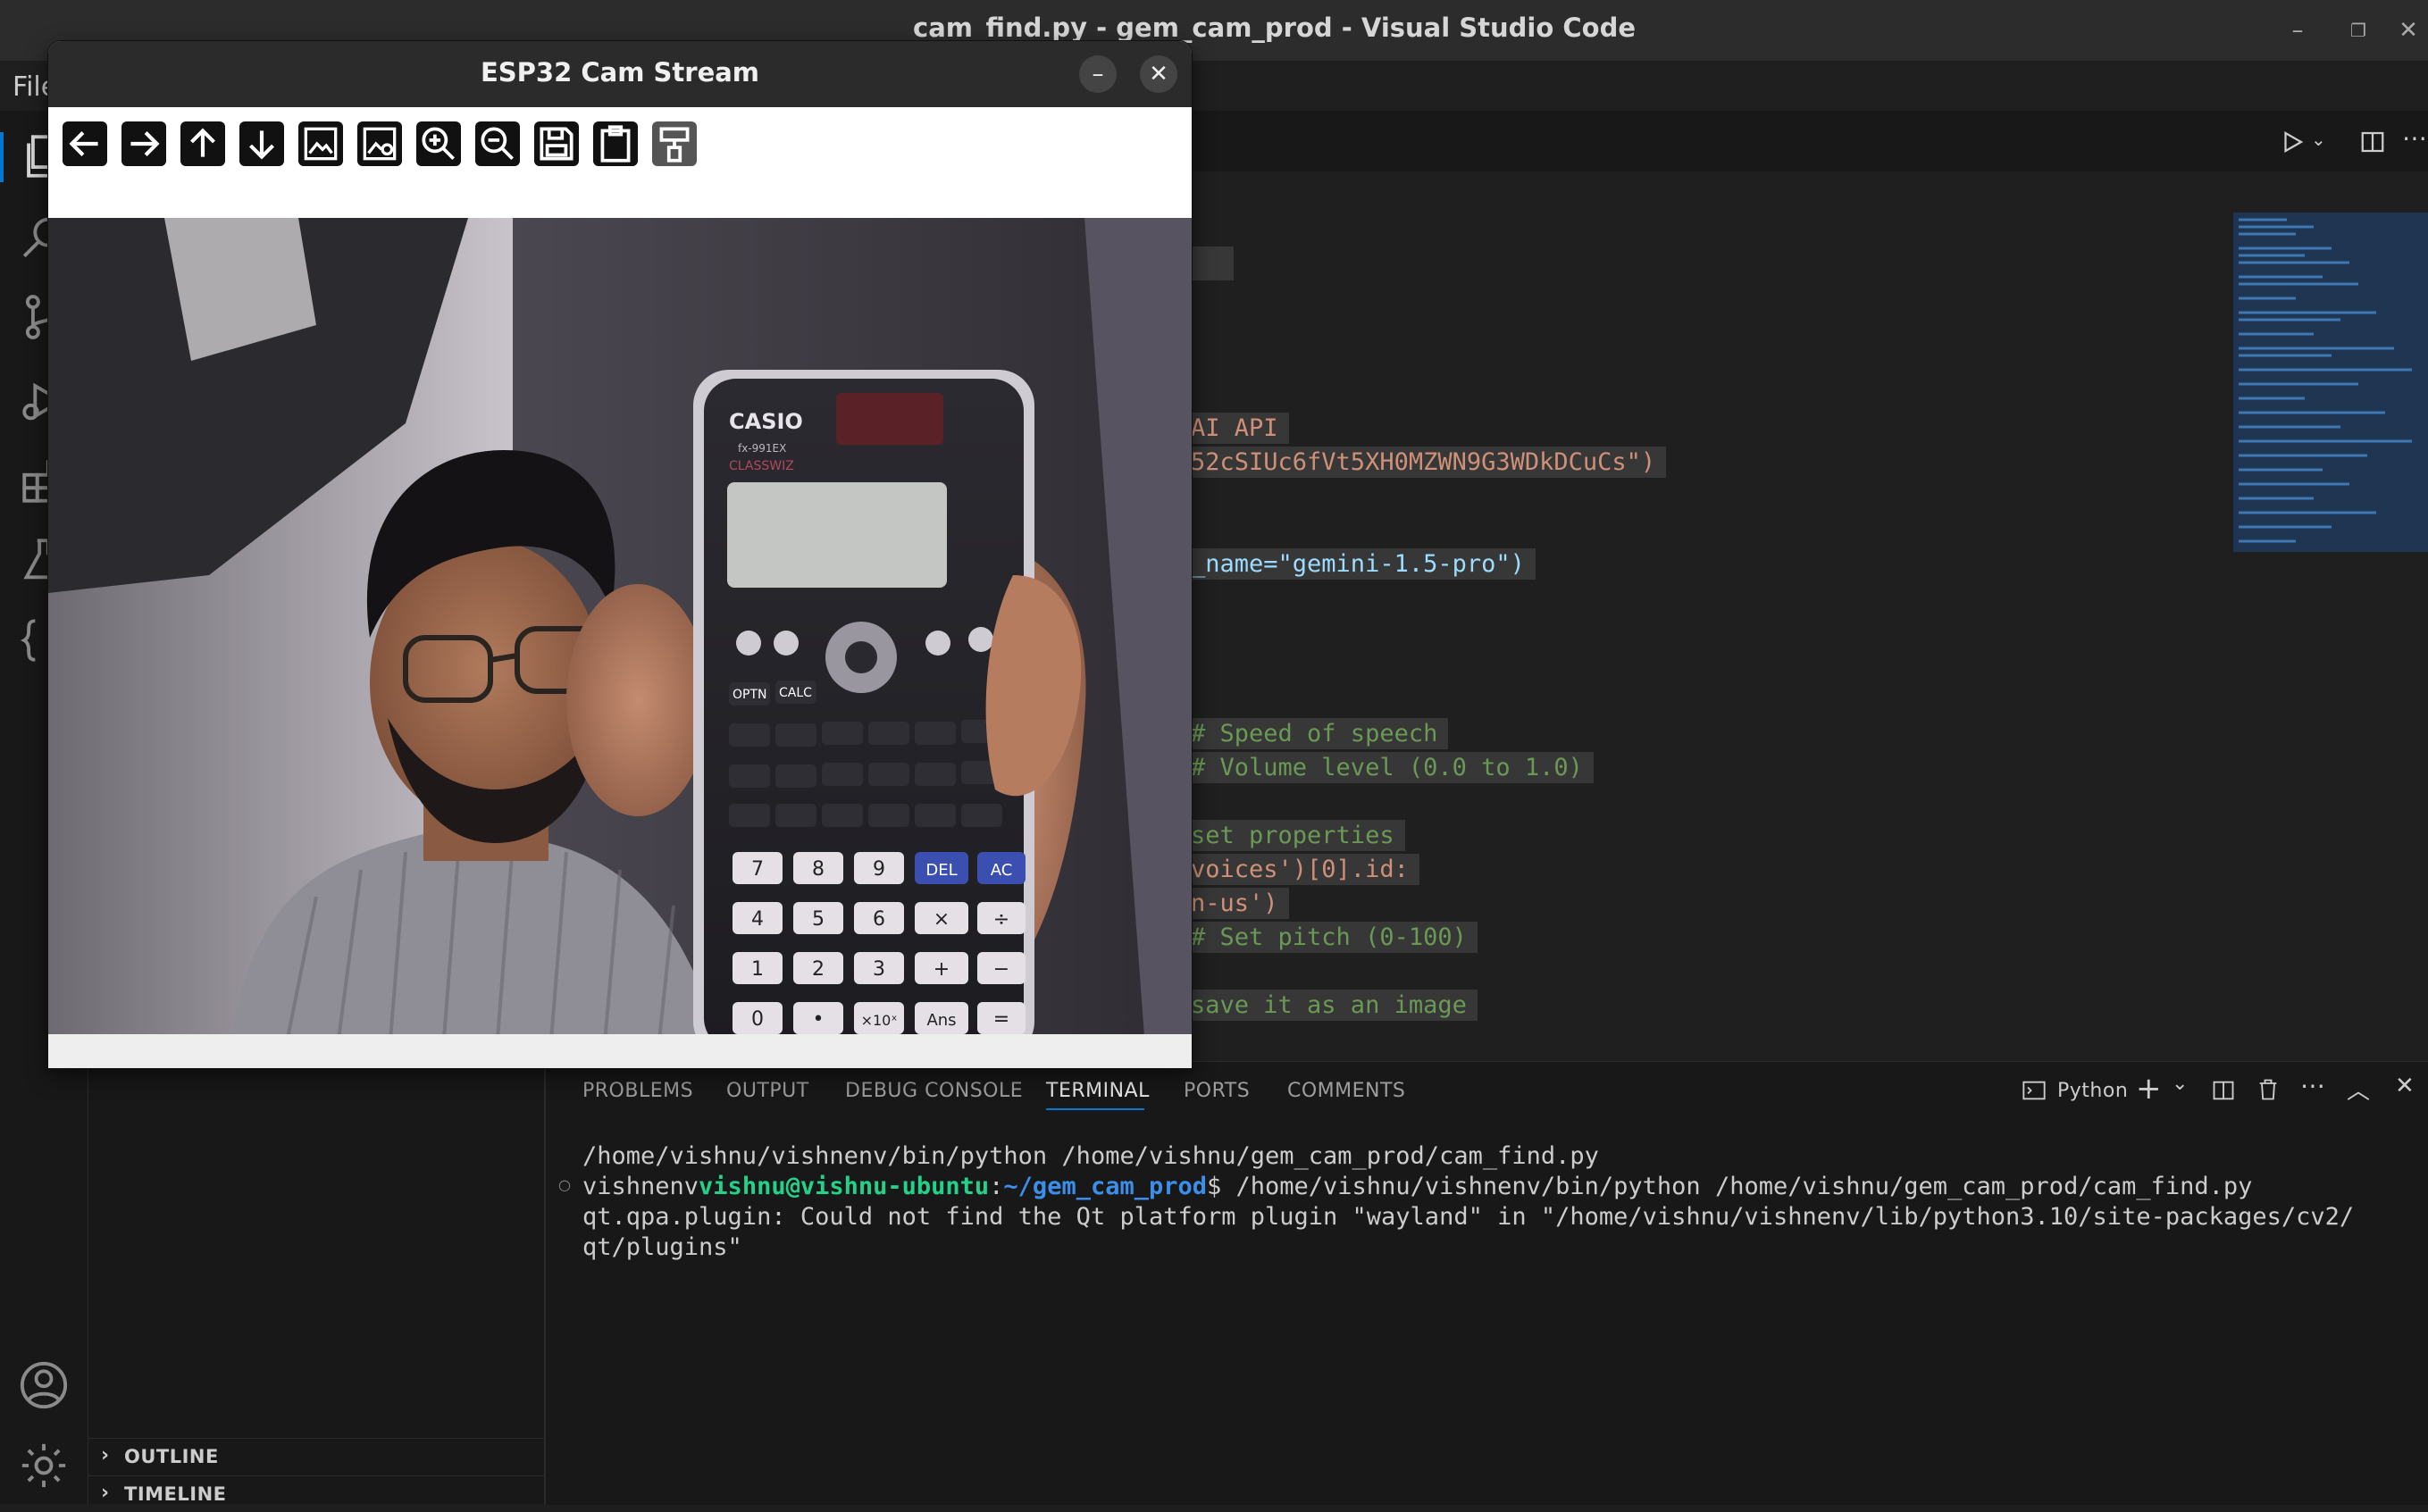 Image resolution: width=2428 pixels, height=1512 pixels. What do you see at coordinates (620, 1051) in the screenshot?
I see `cam-statusbar` at bounding box center [620, 1051].